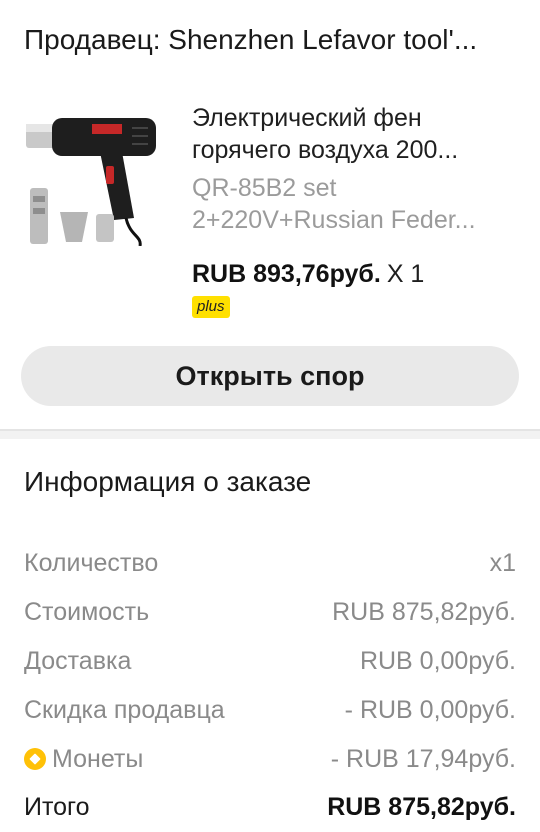 The width and height of the screenshot is (540, 832). I want to click on order-row-label: Монеты, so click(83, 759).